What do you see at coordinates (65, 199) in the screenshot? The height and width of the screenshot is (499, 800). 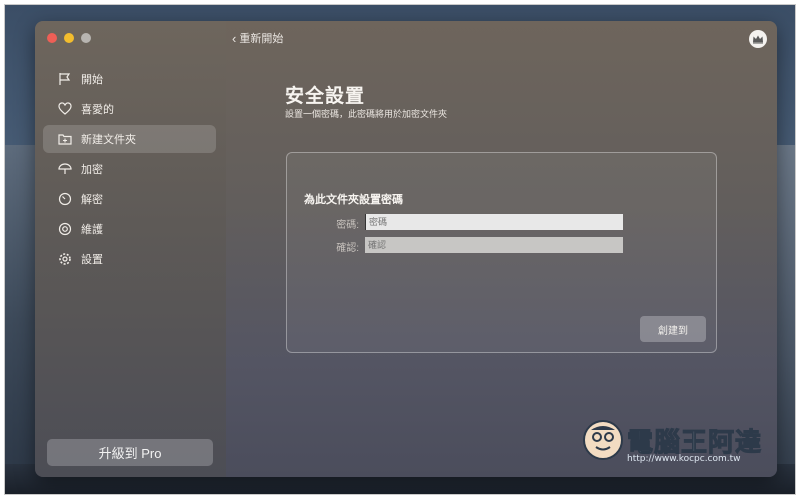 I see `gauge-icon` at bounding box center [65, 199].